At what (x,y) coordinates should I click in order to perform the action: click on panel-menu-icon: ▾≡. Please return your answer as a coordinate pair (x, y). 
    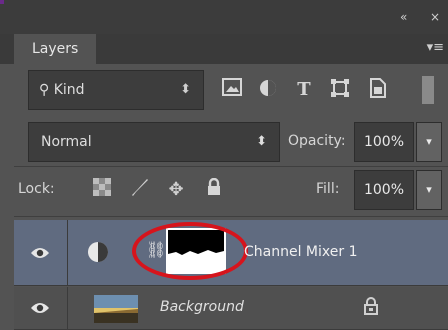
    Looking at the image, I should click on (435, 47).